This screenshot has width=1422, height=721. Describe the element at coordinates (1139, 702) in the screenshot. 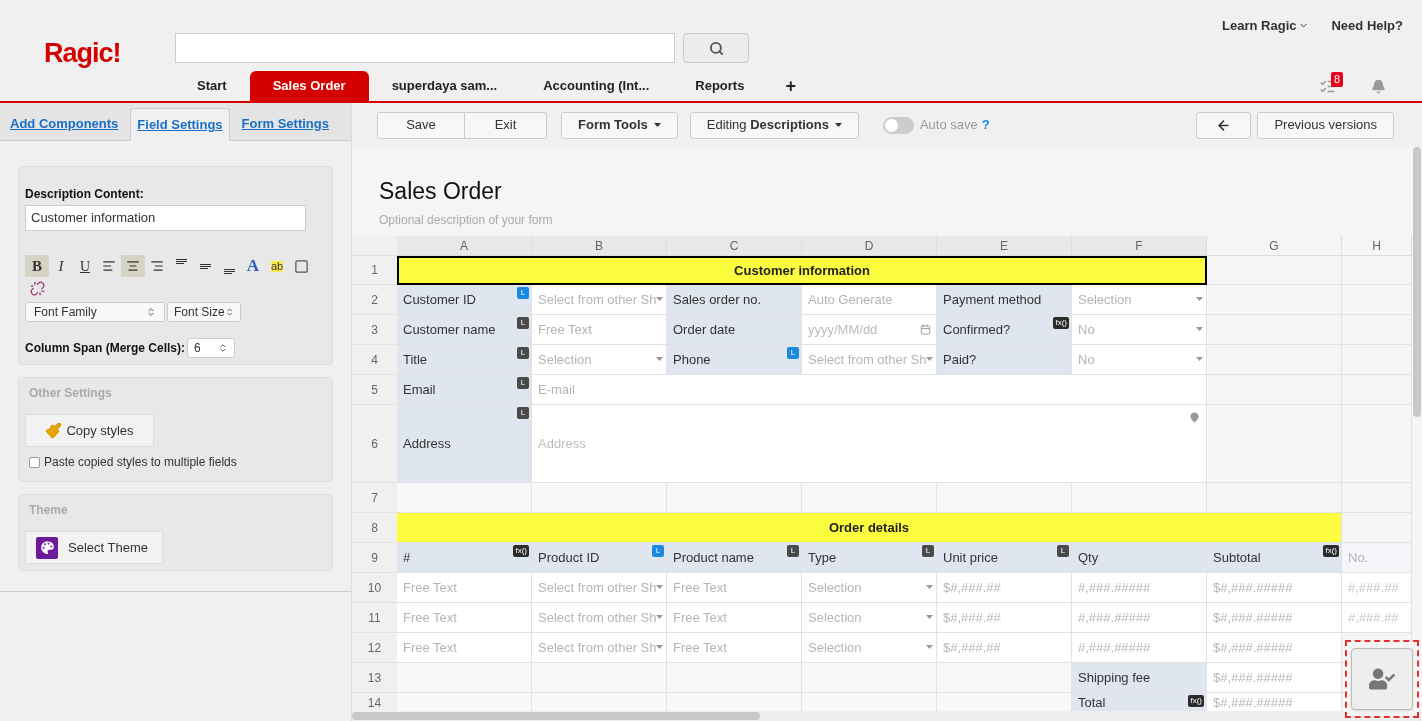

I see `field-label-cell: Total fx()` at that location.